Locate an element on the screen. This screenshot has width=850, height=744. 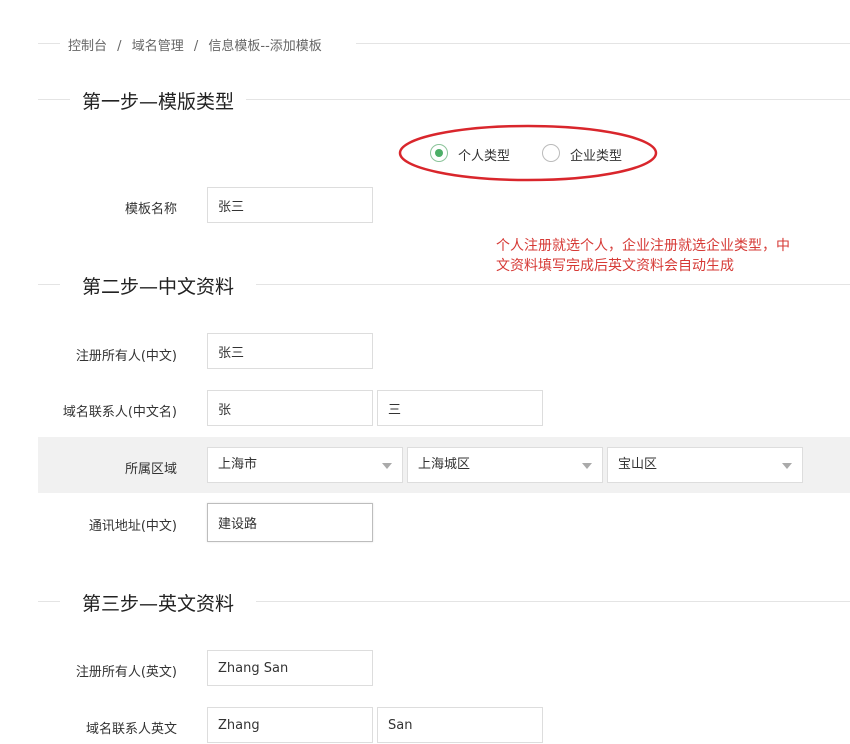
en-owner-label: 注册所有人(英文) is located at coordinates (126, 672).